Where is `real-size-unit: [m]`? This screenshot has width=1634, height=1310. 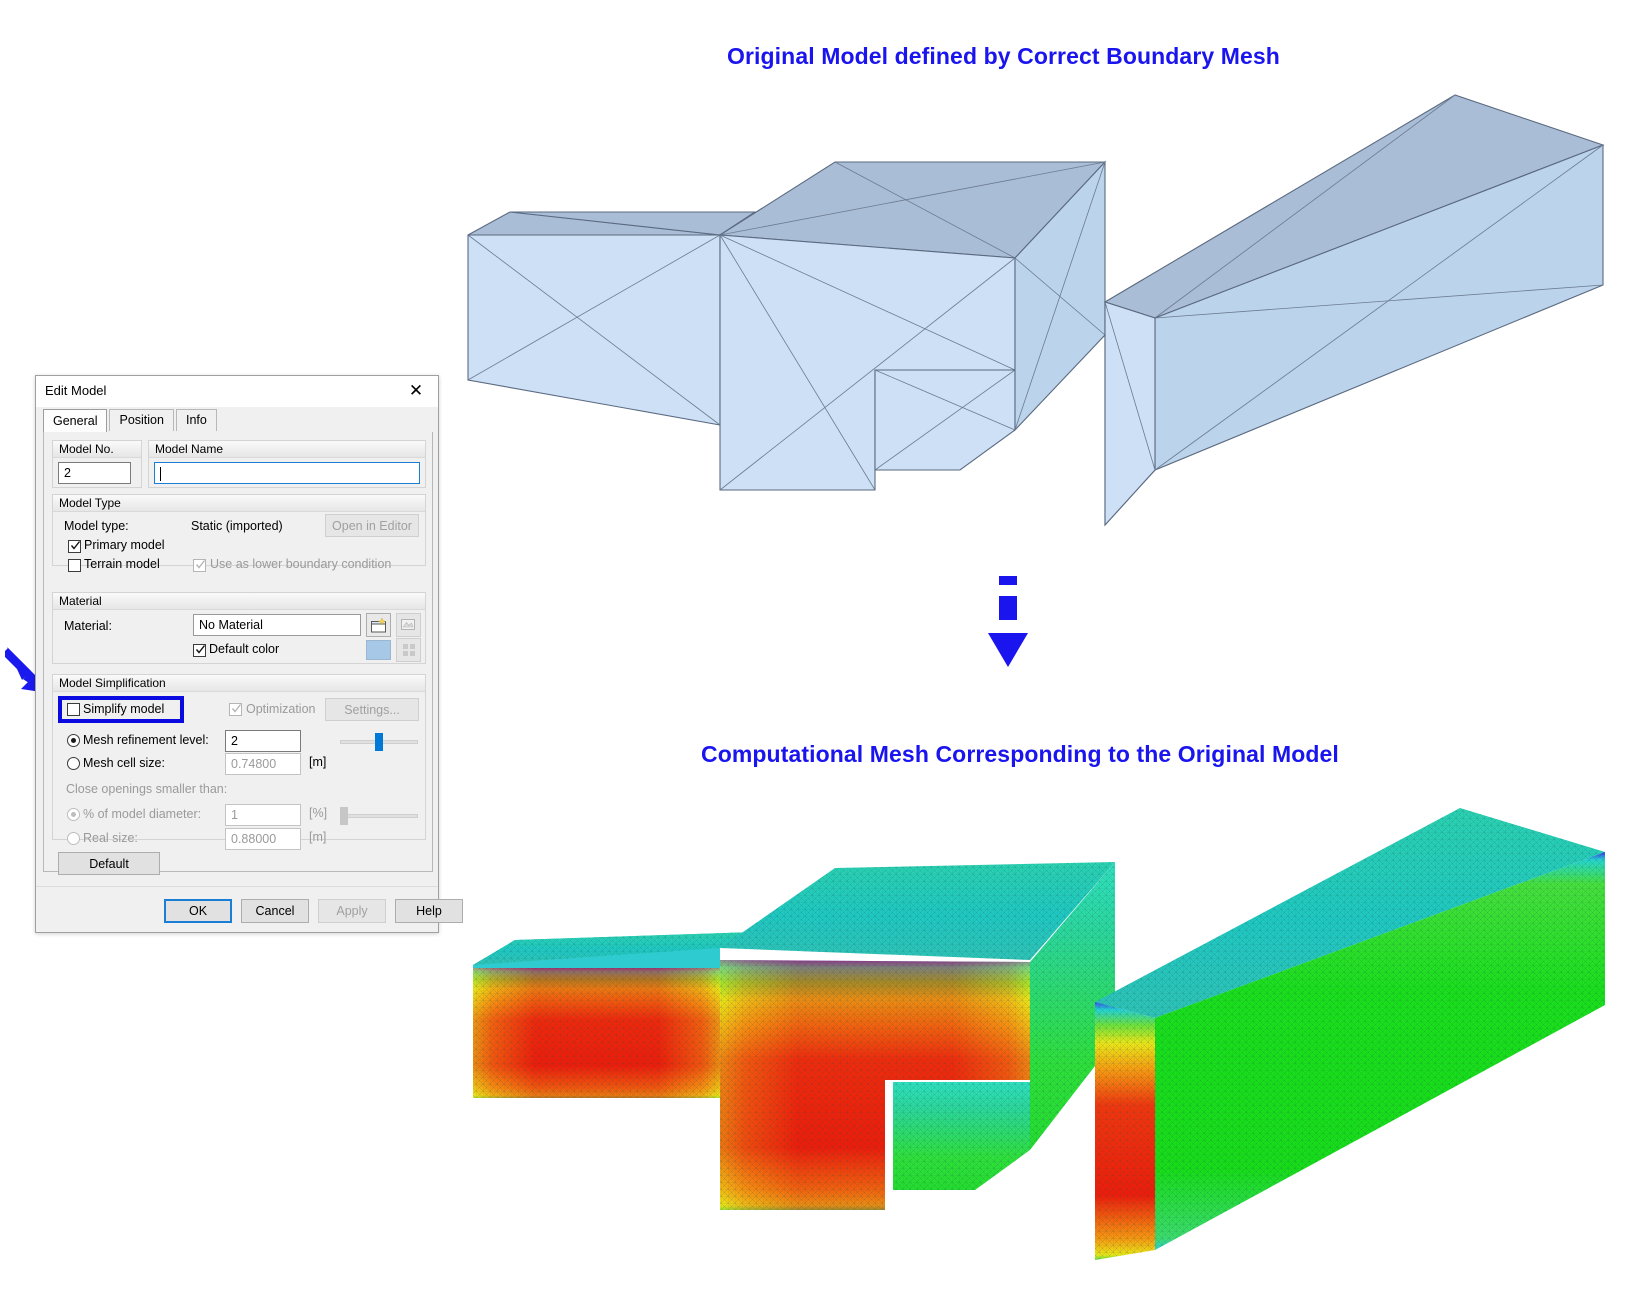
real-size-unit: [m] is located at coordinates (318, 837).